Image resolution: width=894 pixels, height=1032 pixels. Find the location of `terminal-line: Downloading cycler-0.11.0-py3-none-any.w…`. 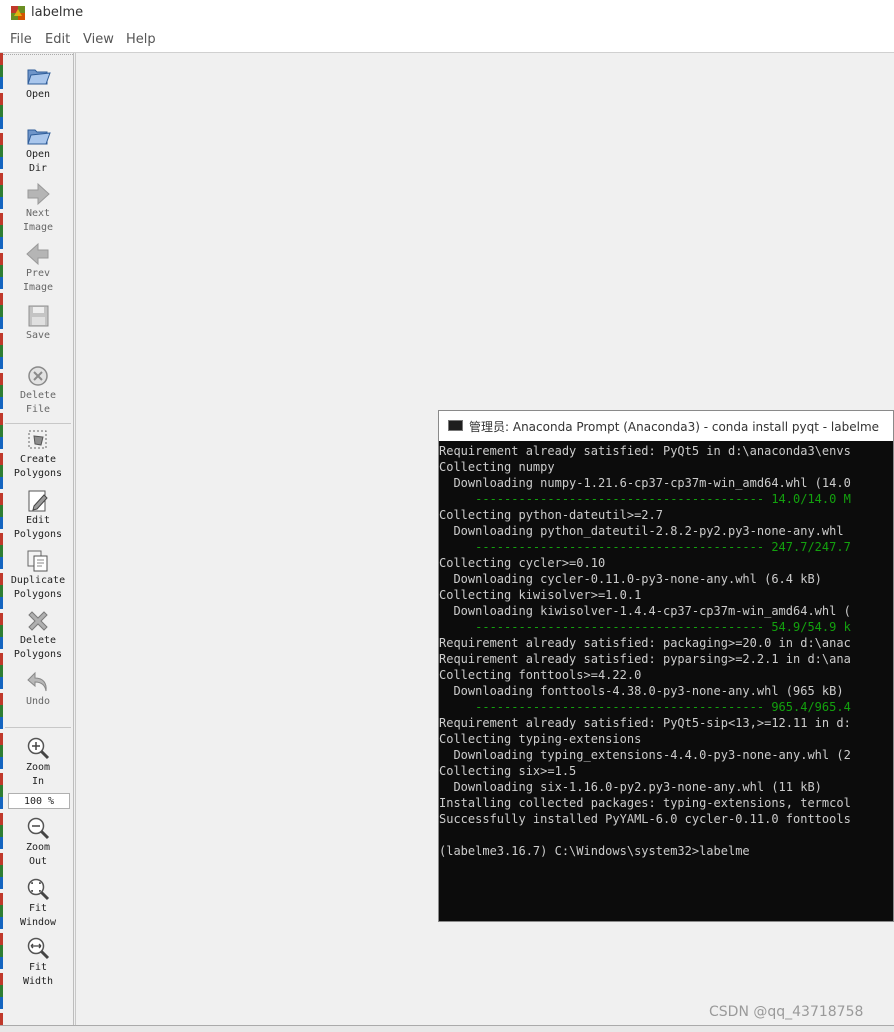

terminal-line: Downloading cycler-0.11.0-py3-none-any.w… is located at coordinates (630, 579).